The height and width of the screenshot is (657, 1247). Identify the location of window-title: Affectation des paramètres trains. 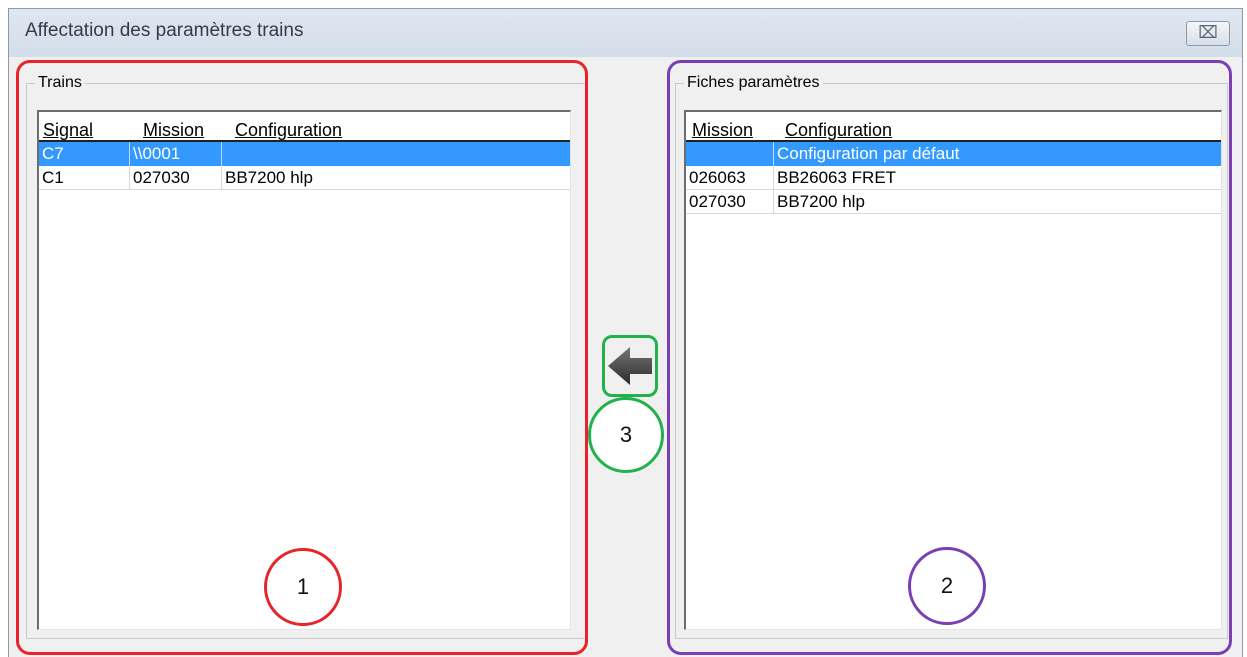
(164, 30).